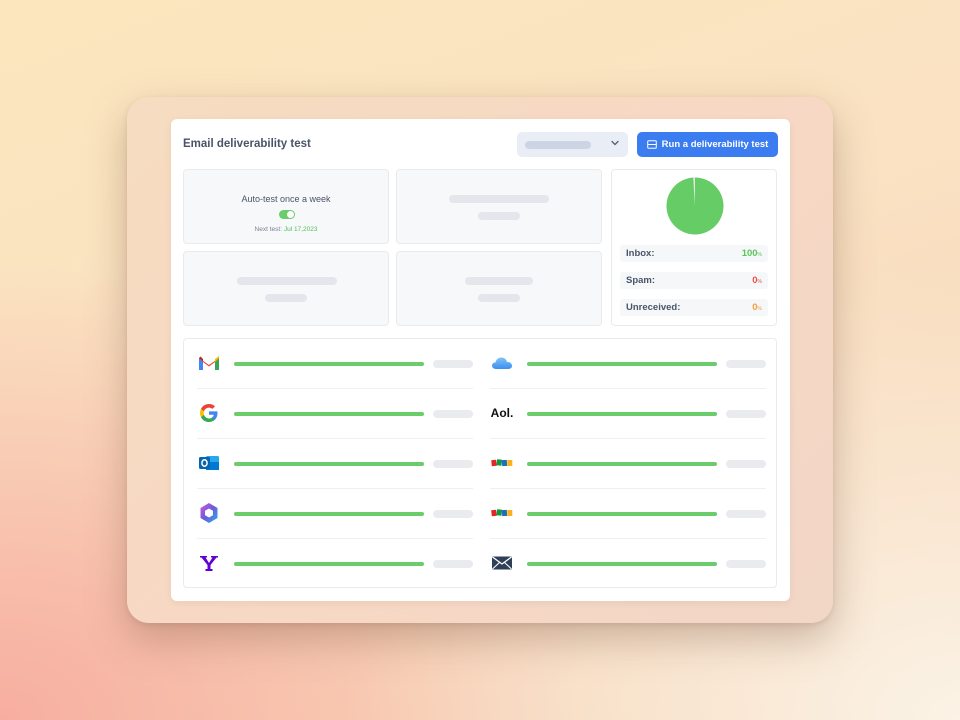 The width and height of the screenshot is (960, 720). I want to click on unreceived-label: Unreceived:, so click(653, 307).